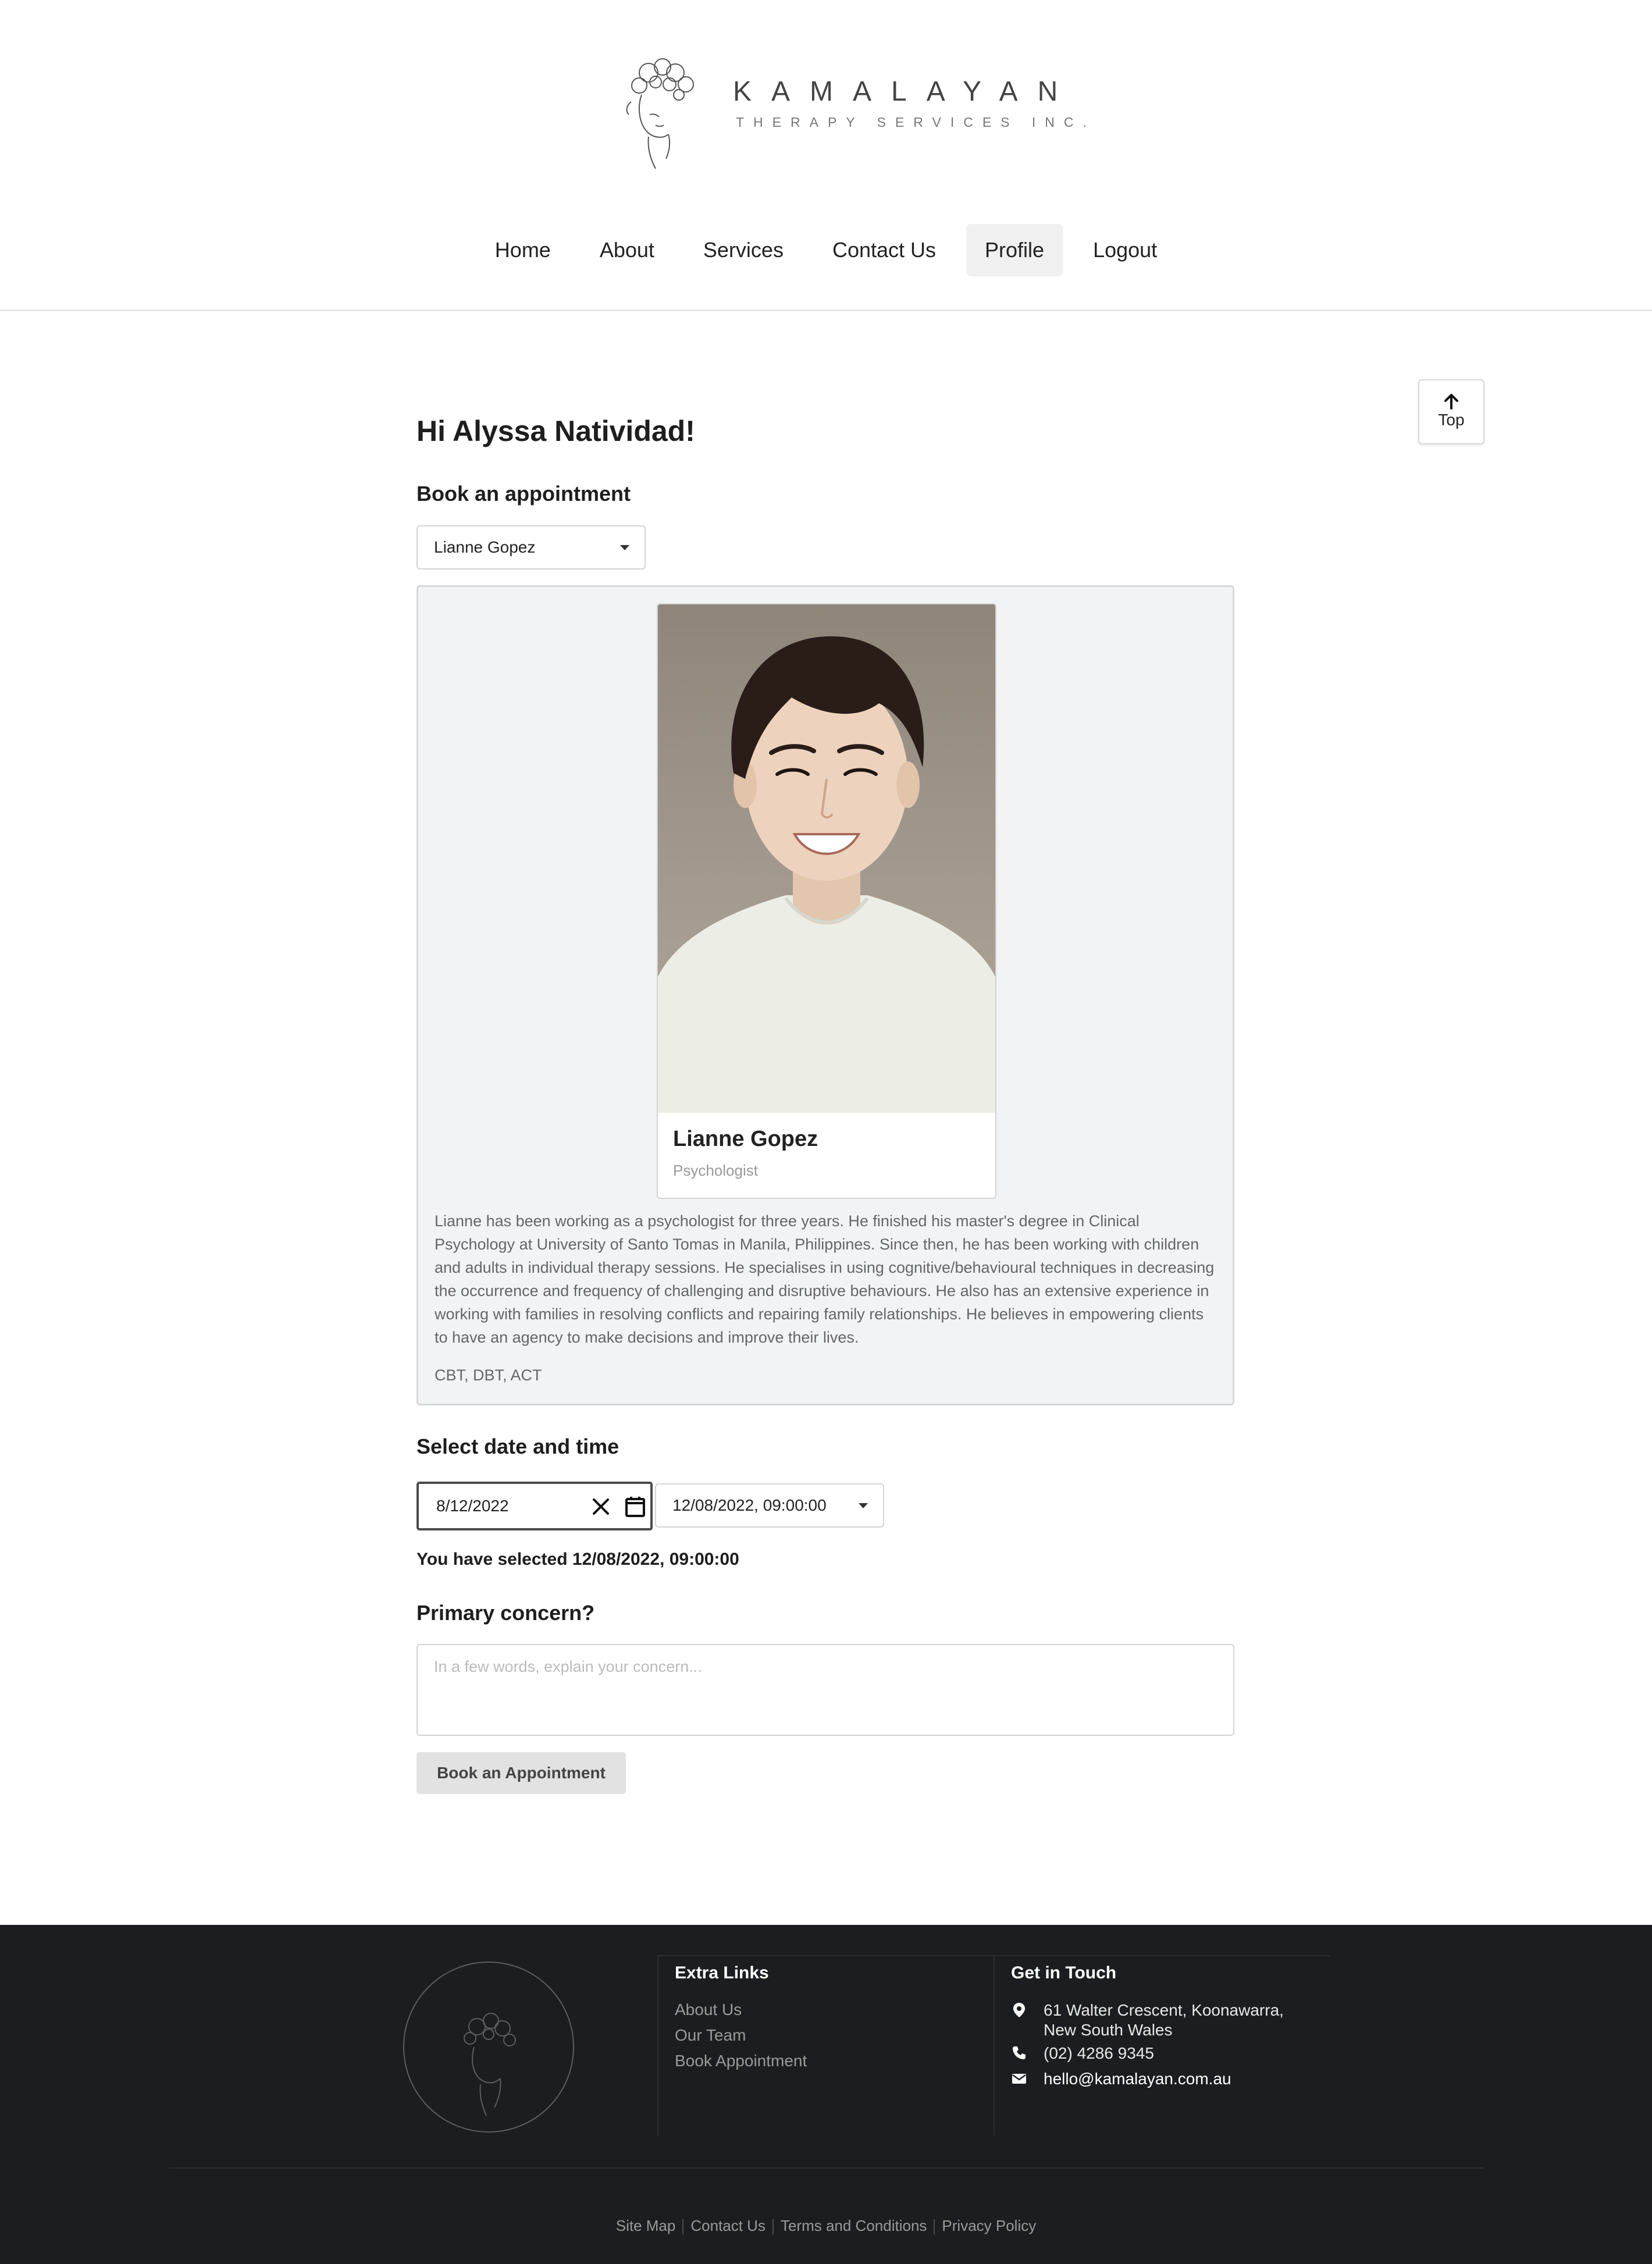  Describe the element at coordinates (1099, 2053) in the screenshot. I see `phone-number: (02) 4286 9345` at that location.